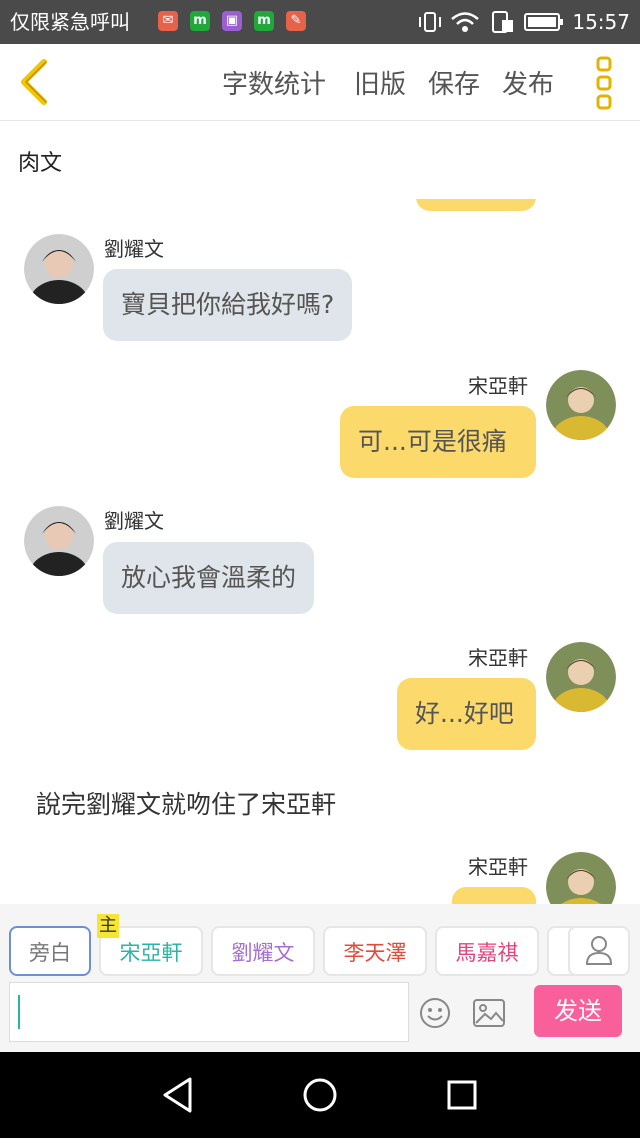 The width and height of the screenshot is (640, 1138). I want to click on role-song-yaxuan: 主 宋亞軒, so click(150, 945).